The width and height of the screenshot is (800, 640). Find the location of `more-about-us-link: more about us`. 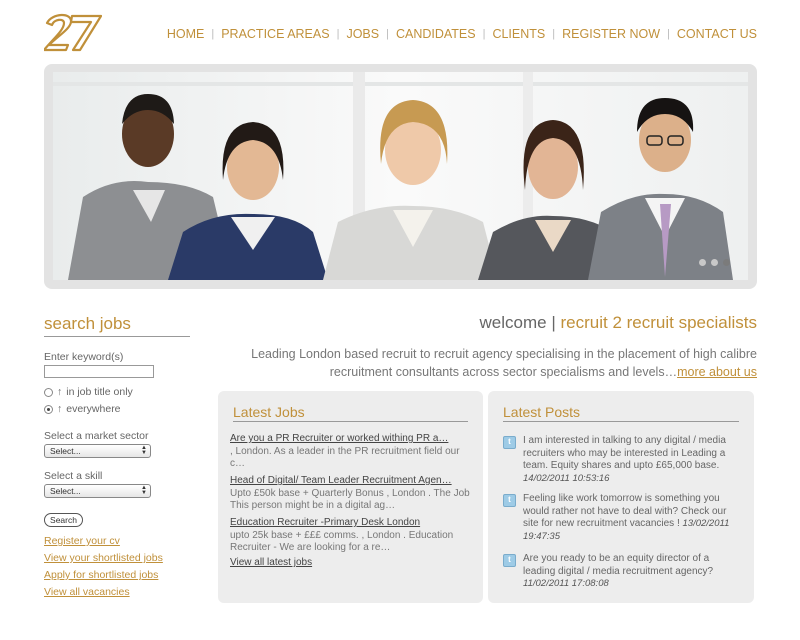

more-about-us-link: more about us is located at coordinates (717, 372).